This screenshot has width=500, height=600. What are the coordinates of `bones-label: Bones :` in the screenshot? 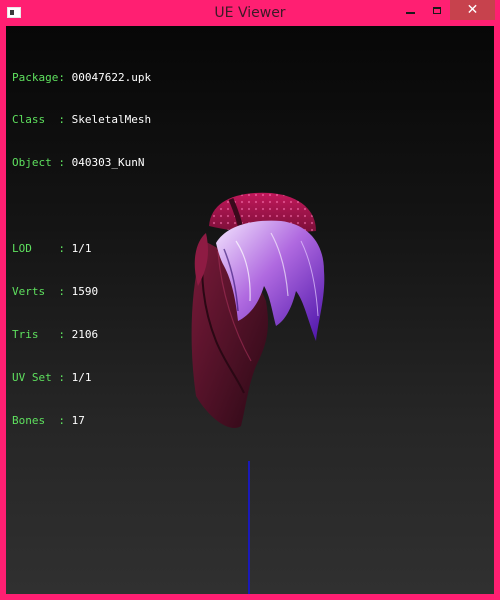 It's located at (38, 420).